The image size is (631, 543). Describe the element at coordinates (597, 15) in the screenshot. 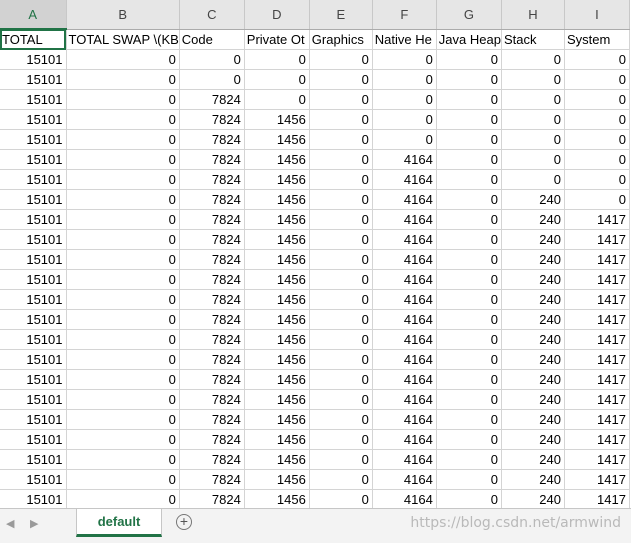

I see `column-header-i: I` at that location.